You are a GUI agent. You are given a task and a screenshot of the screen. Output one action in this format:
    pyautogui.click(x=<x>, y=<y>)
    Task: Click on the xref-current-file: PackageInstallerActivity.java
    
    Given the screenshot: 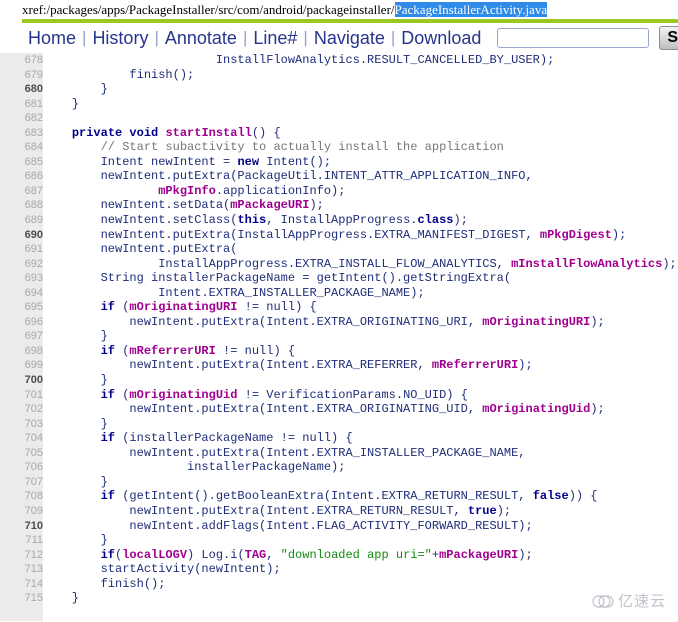 What is the action you would take?
    pyautogui.click(x=471, y=9)
    